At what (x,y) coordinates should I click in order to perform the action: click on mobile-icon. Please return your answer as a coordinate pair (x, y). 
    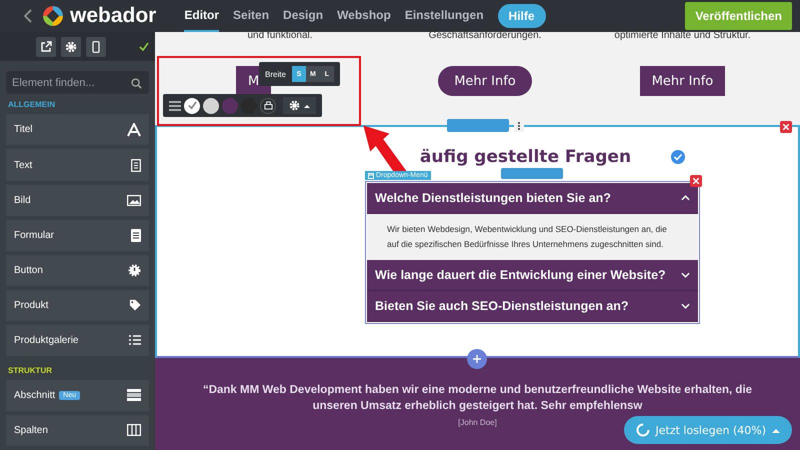
    Looking at the image, I should click on (96, 46).